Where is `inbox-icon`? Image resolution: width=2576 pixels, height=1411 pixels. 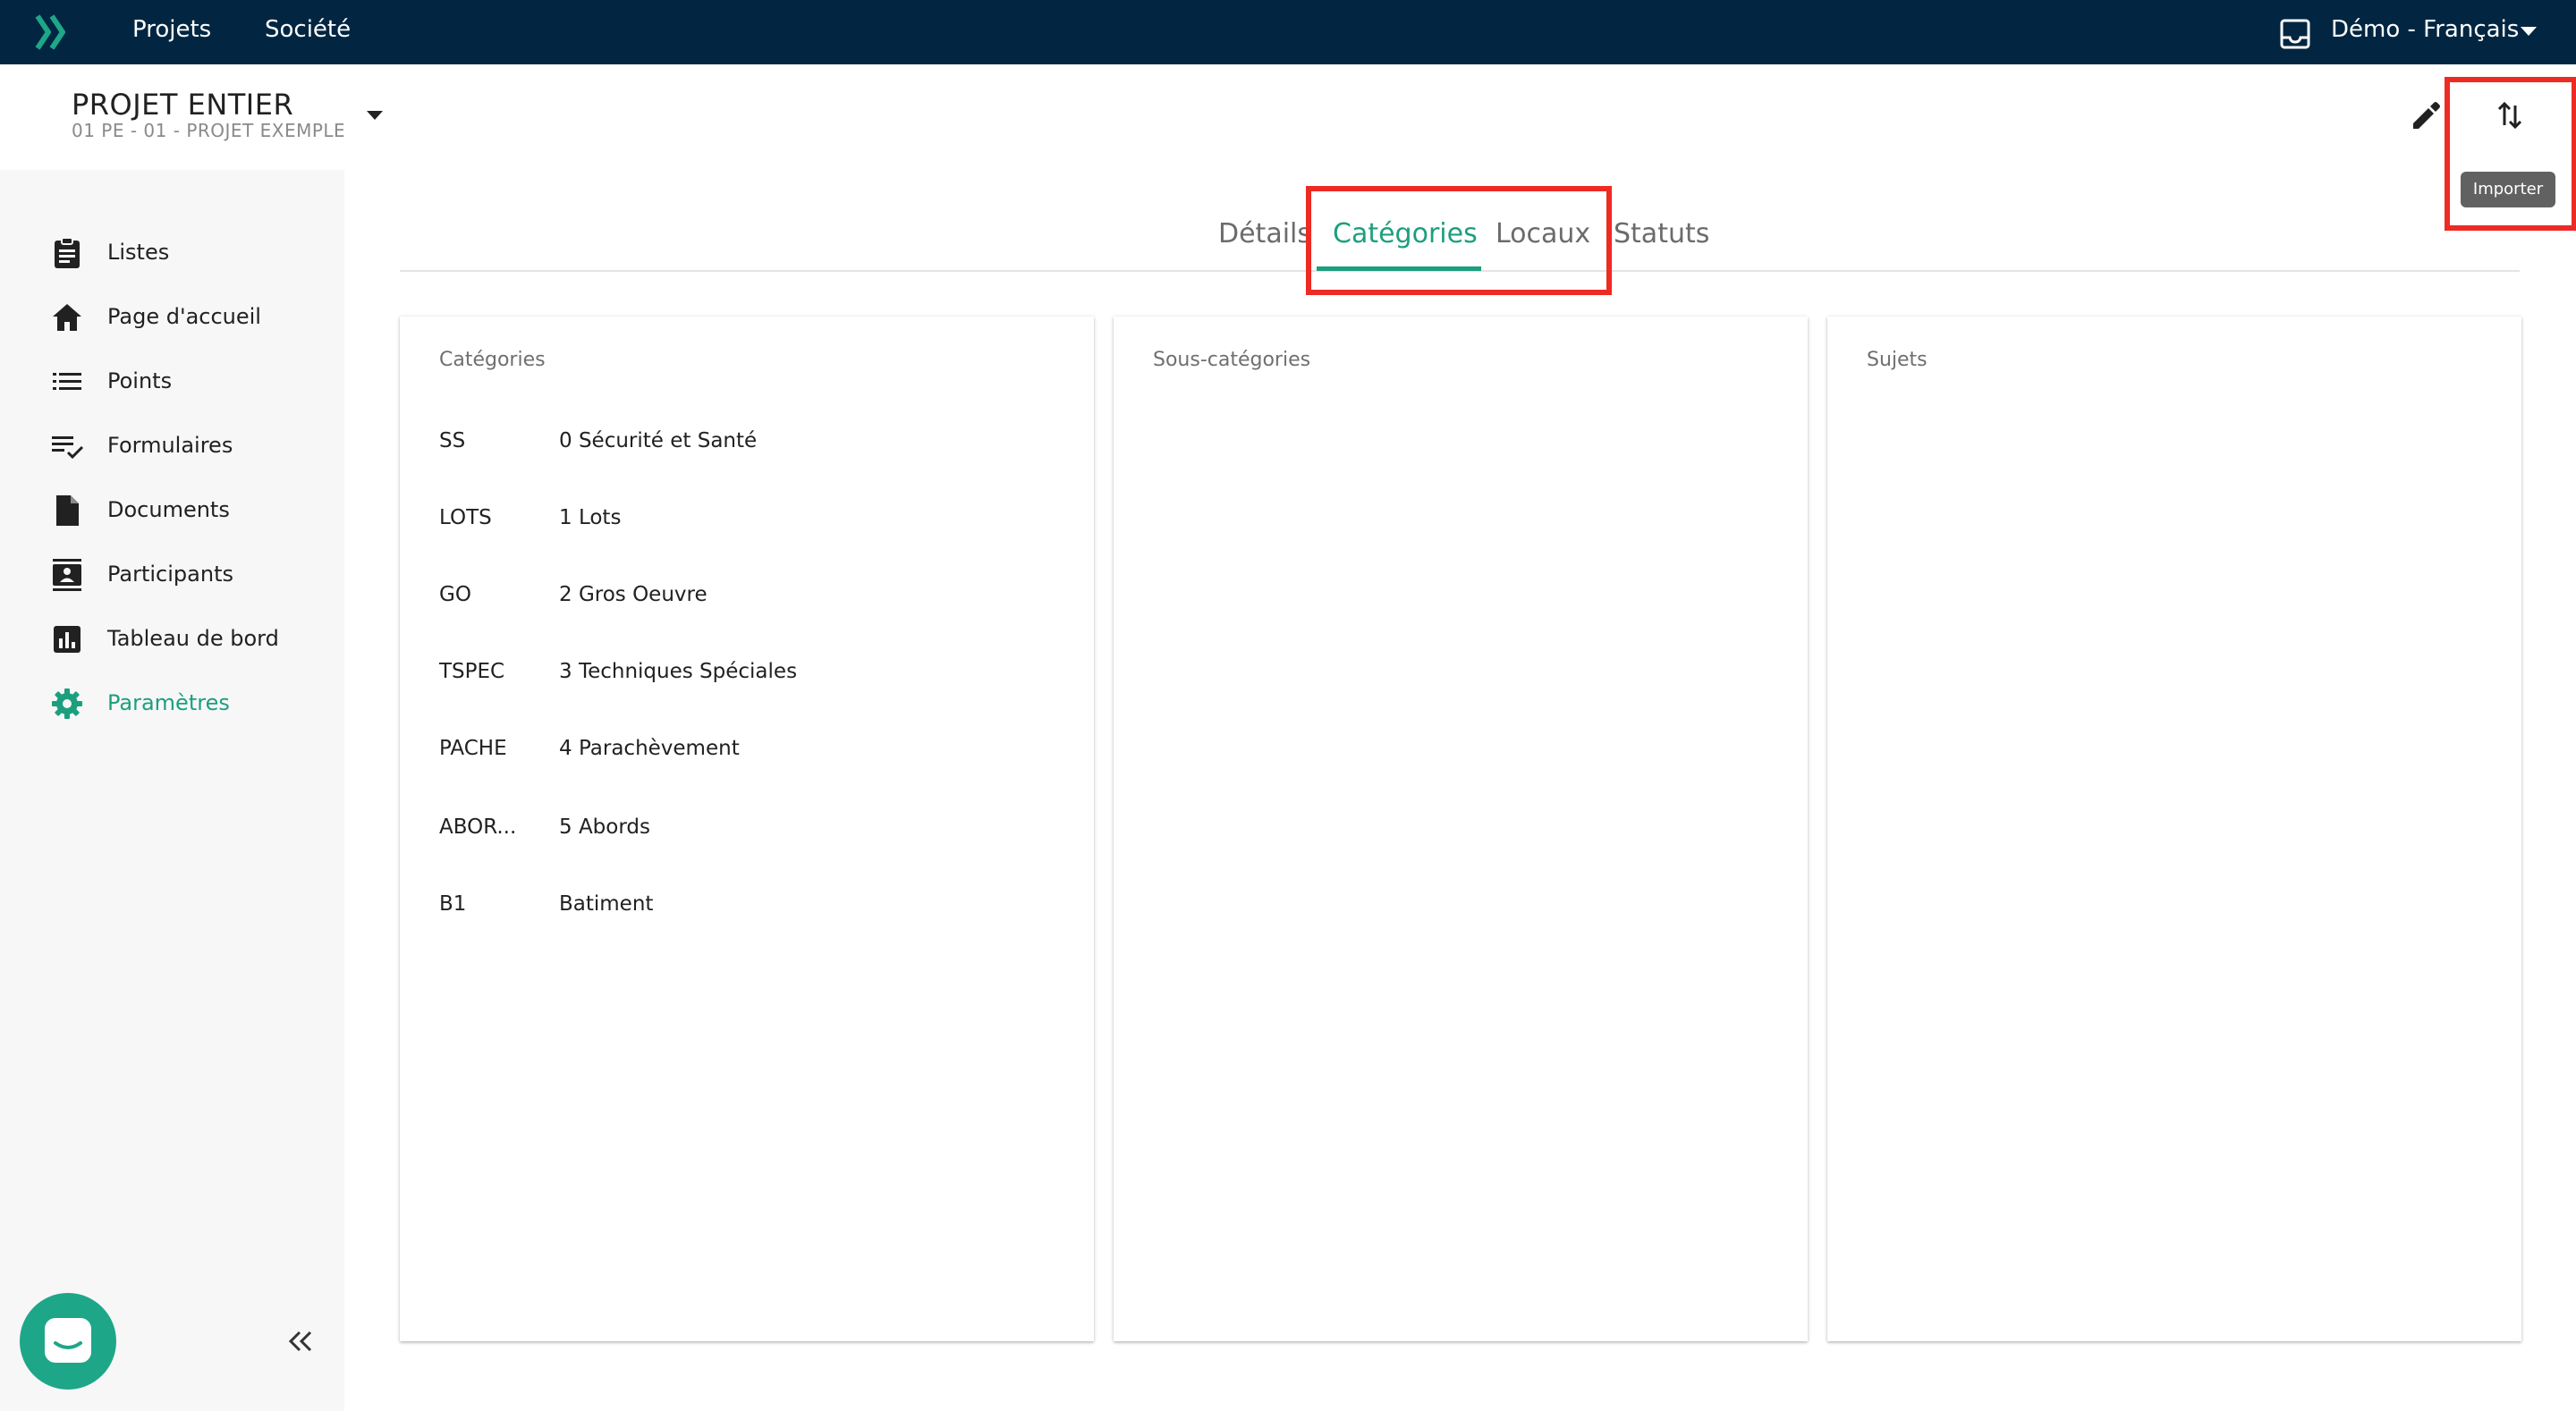 inbox-icon is located at coordinates (2295, 34).